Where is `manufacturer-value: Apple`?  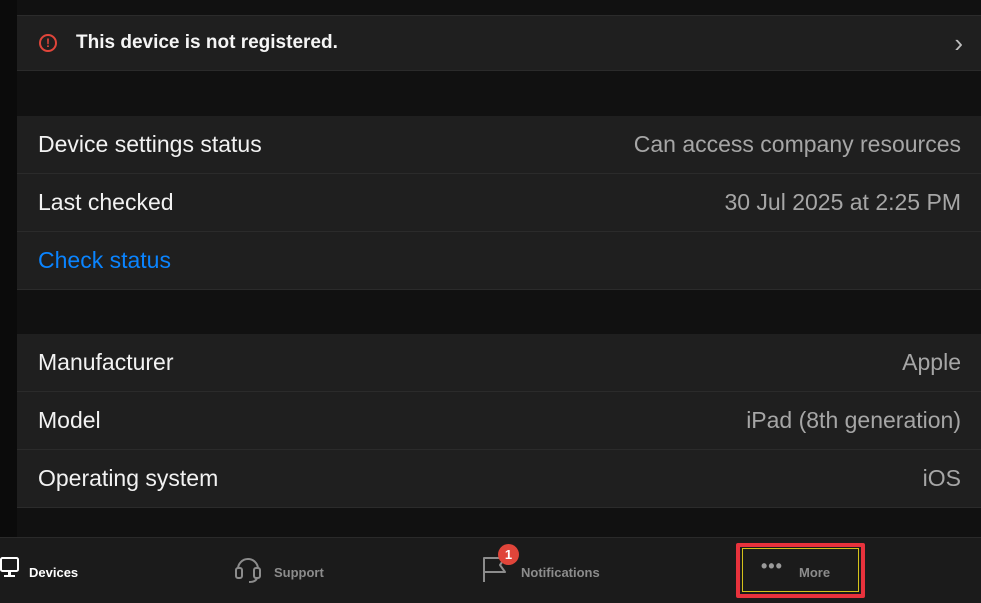 manufacturer-value: Apple is located at coordinates (931, 362).